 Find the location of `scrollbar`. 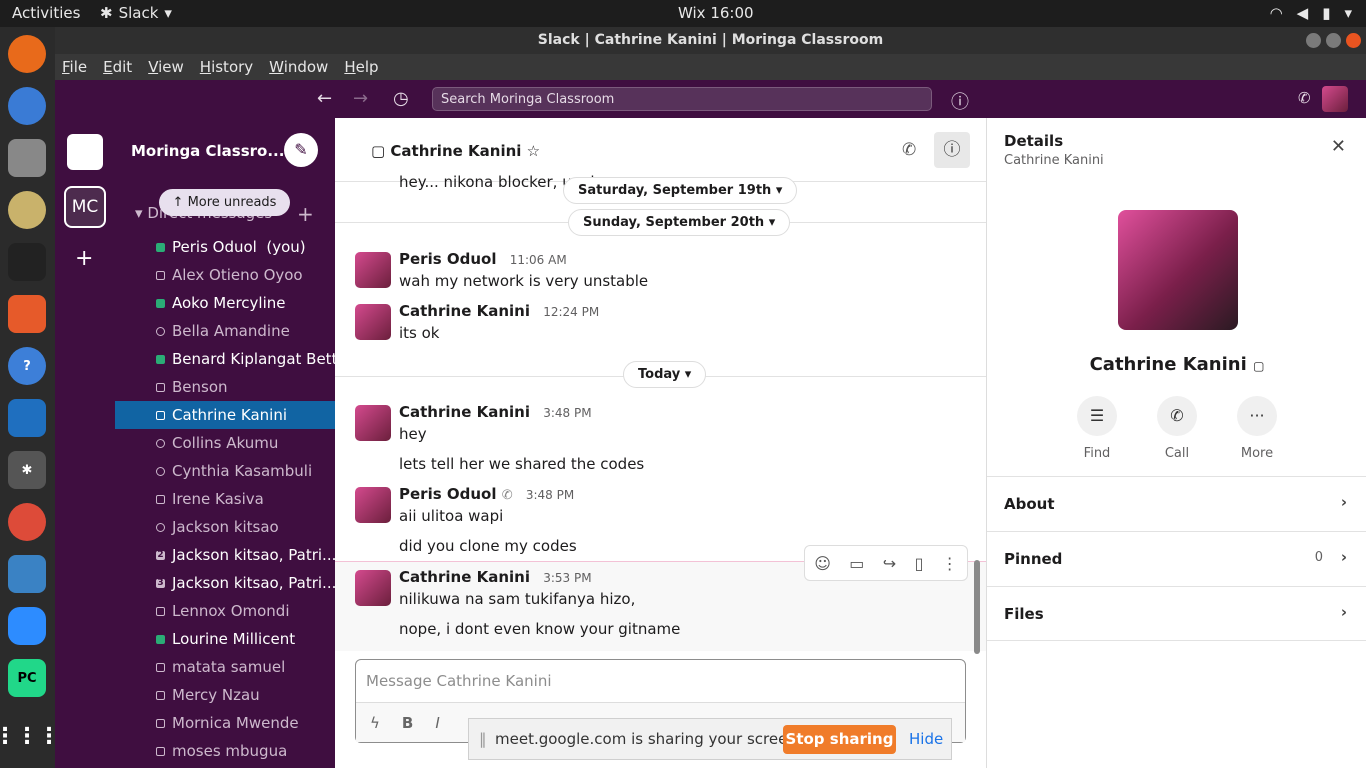

scrollbar is located at coordinates (977, 607).